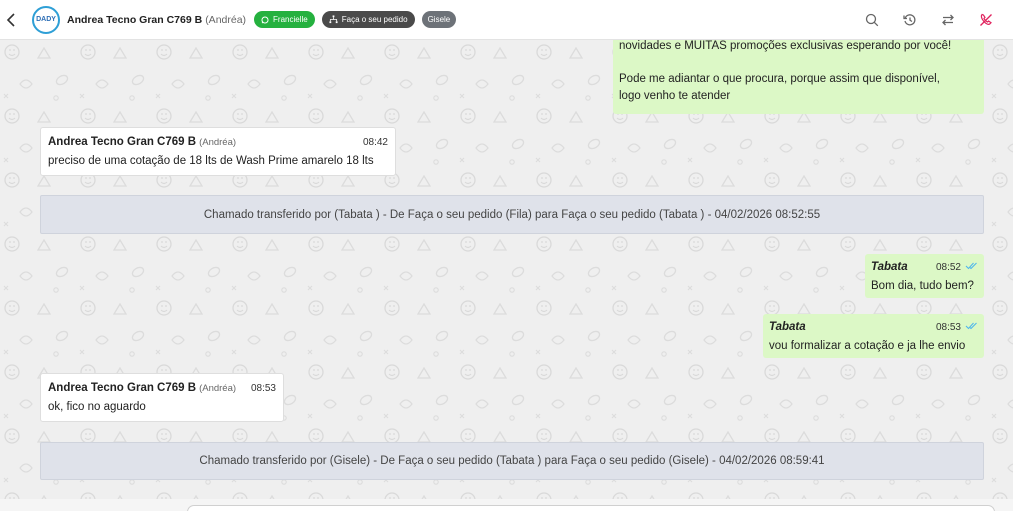 This screenshot has height=511, width=1013. Describe the element at coordinates (675, 96) in the screenshot. I see `message-text: logo venho te atender` at that location.